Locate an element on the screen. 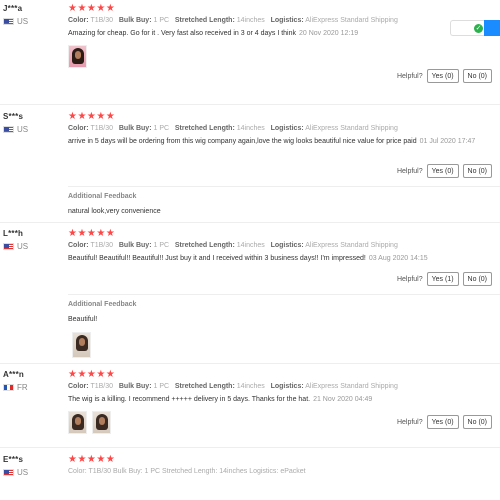 The image size is (500, 500). buyer-name: J***a is located at coordinates (13, 8).